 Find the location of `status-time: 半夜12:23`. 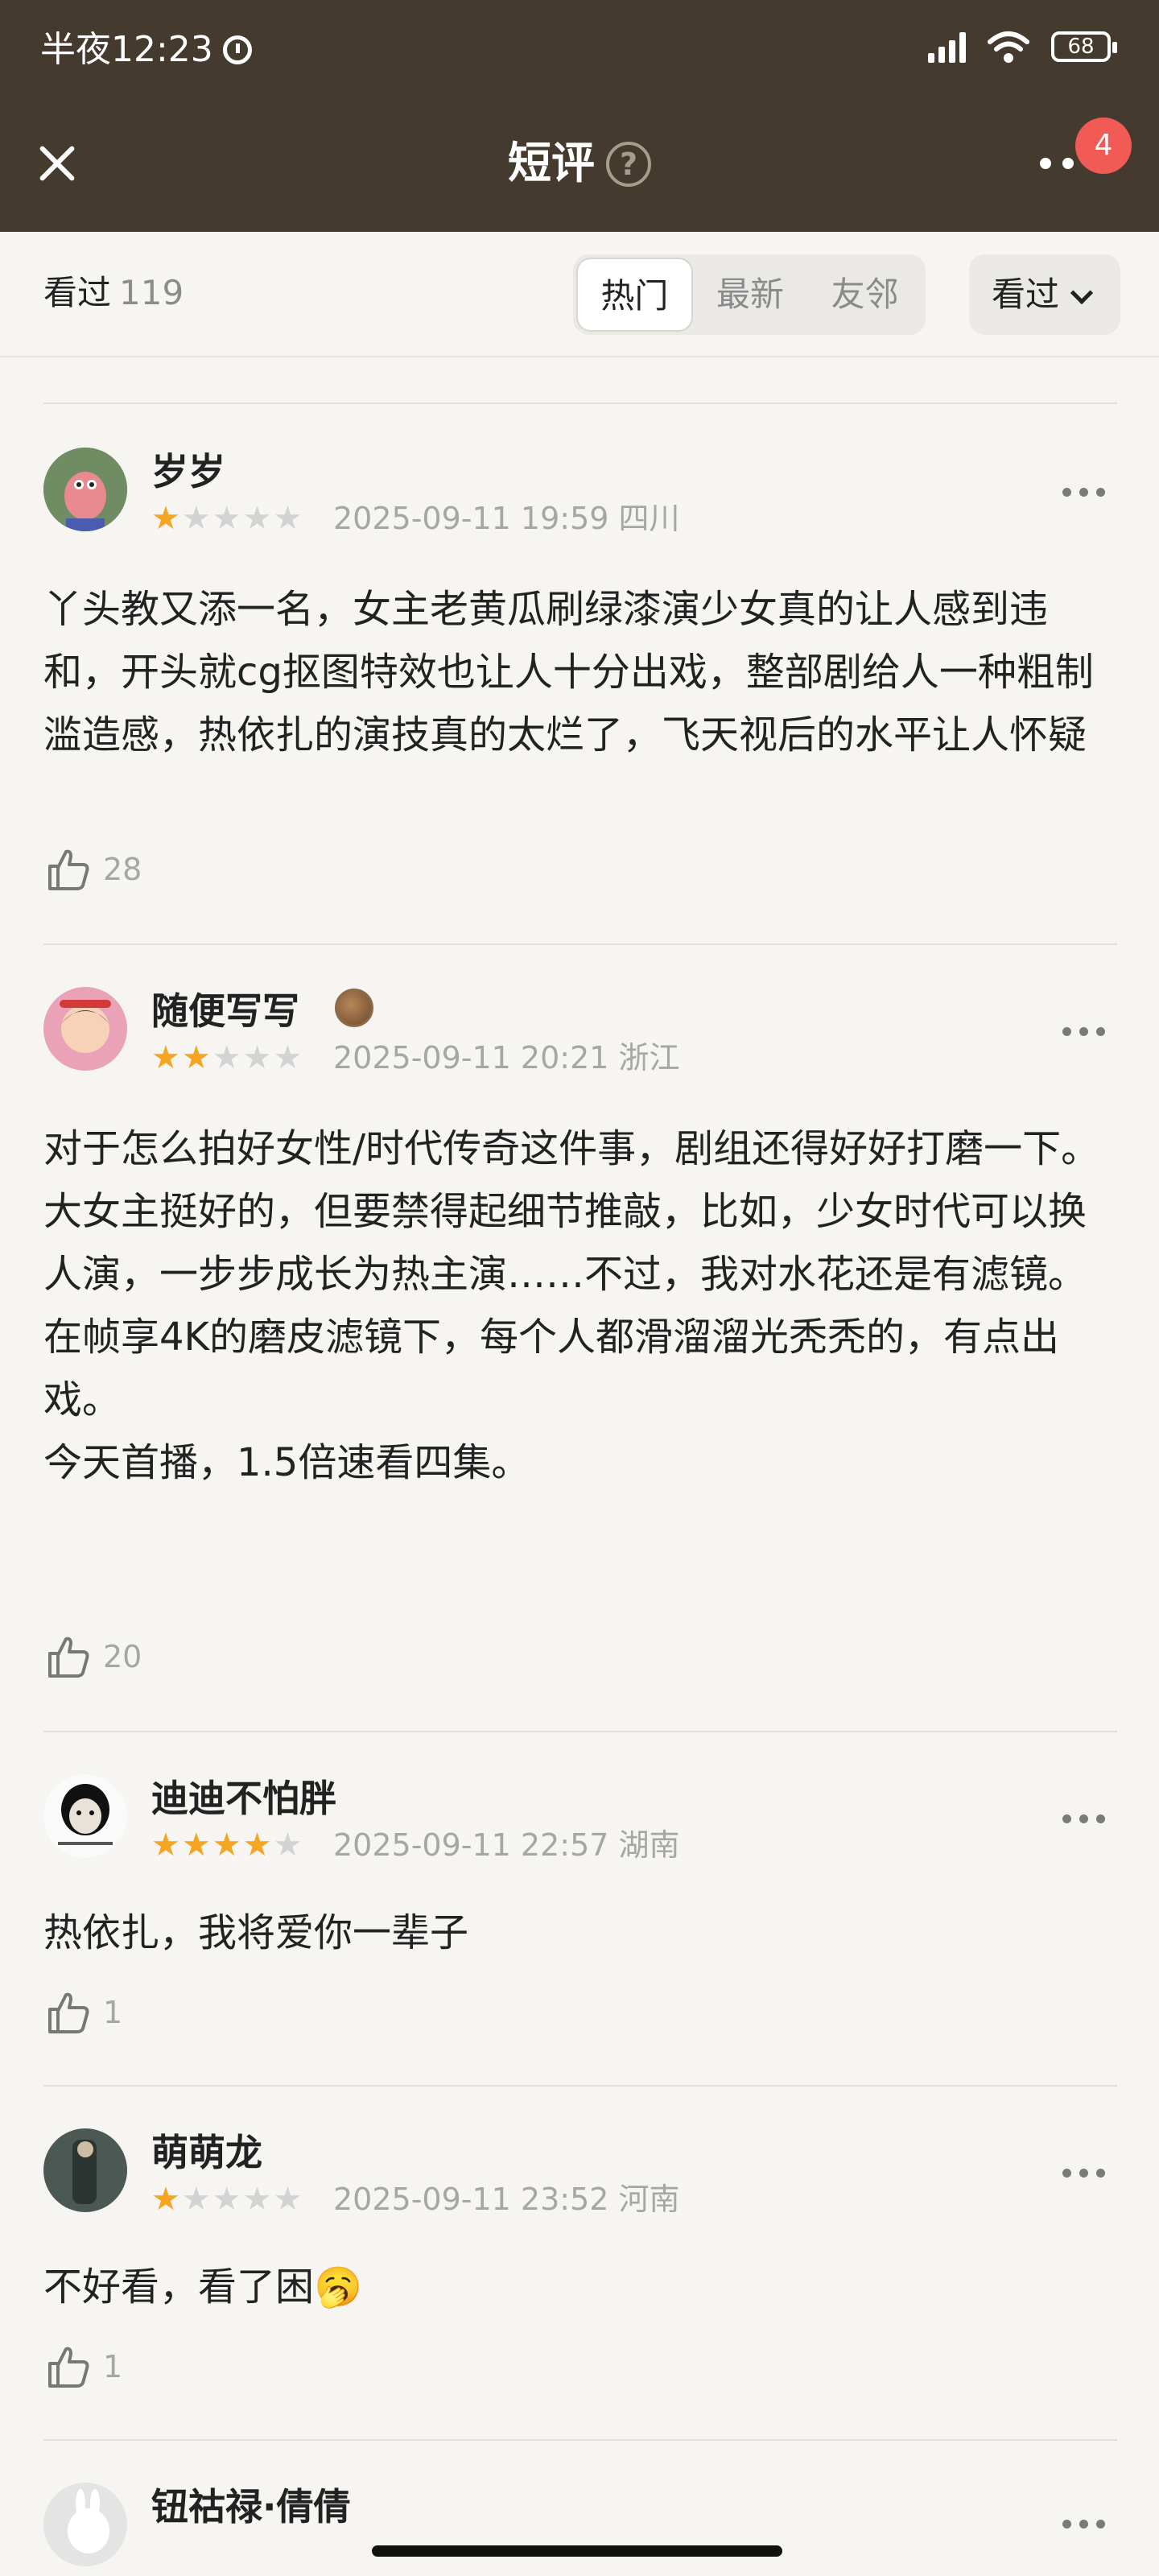

status-time: 半夜12:23 is located at coordinates (146, 49).